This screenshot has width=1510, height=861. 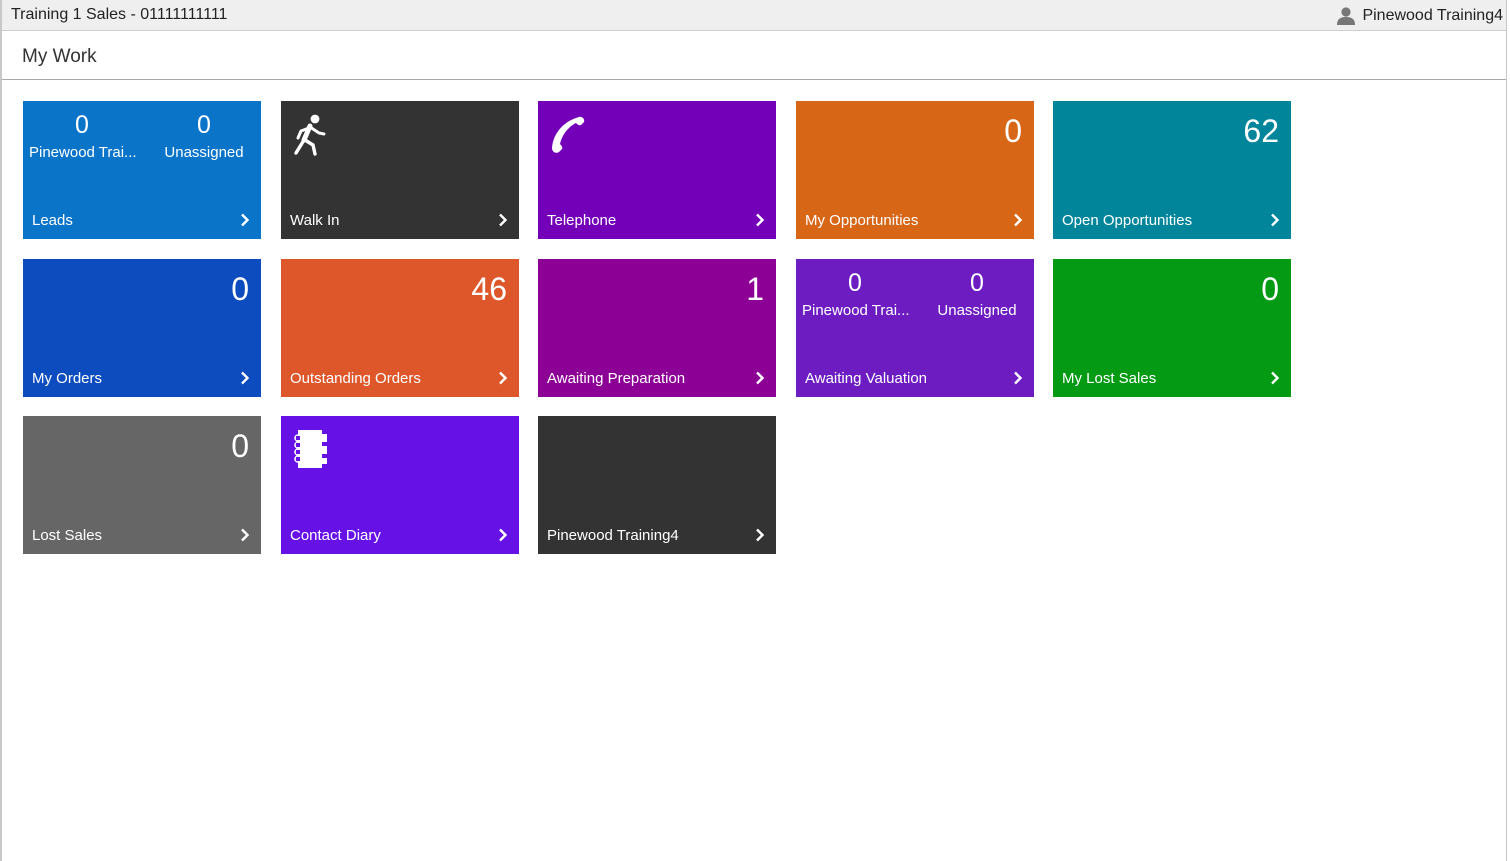 What do you see at coordinates (67, 378) in the screenshot?
I see `tile-label: My Orders` at bounding box center [67, 378].